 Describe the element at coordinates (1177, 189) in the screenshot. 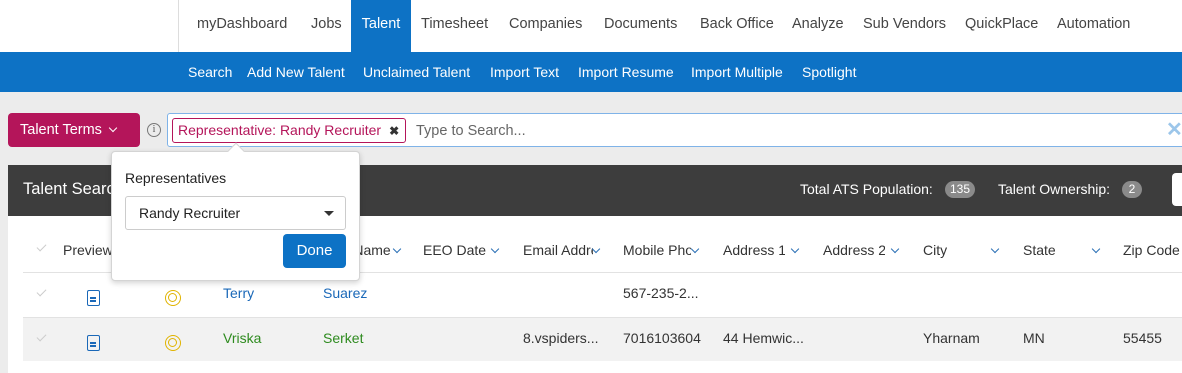

I see `header-action-button` at that location.